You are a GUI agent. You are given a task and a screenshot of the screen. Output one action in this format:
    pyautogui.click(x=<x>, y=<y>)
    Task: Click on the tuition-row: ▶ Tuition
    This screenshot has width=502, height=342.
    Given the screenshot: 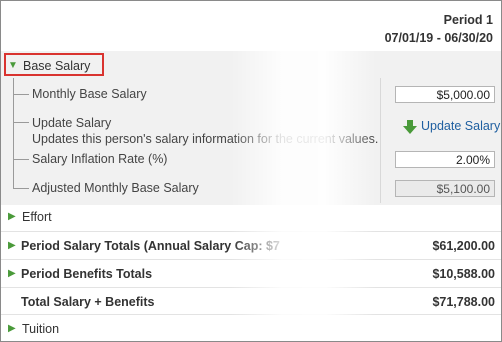 What is the action you would take?
    pyautogui.click(x=251, y=327)
    